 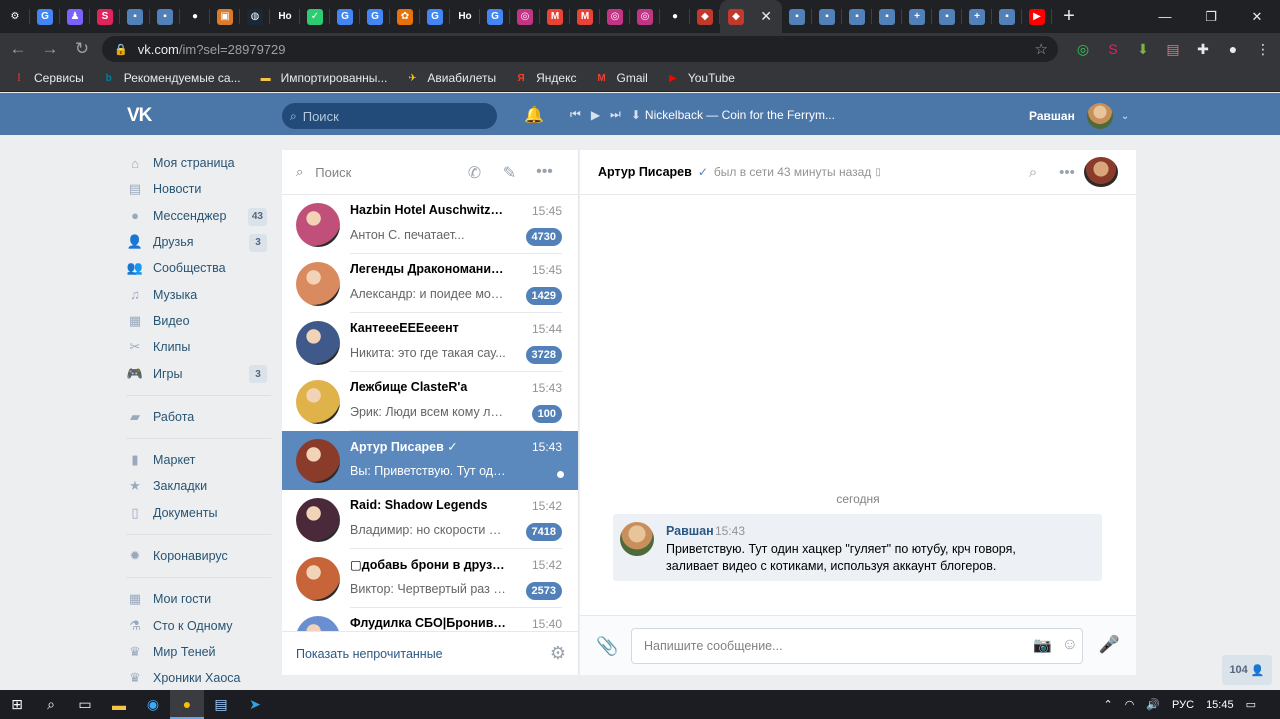 I want to click on browser-menu-icon: ⋮, so click(x=1263, y=49).